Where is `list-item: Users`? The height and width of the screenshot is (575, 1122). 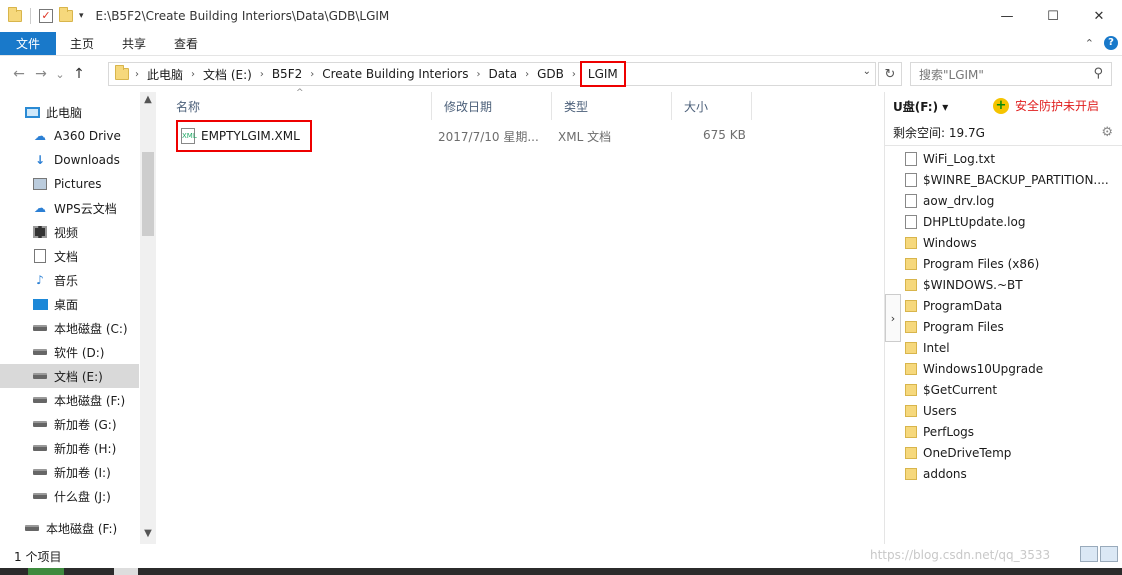 list-item: Users is located at coordinates (1010, 410).